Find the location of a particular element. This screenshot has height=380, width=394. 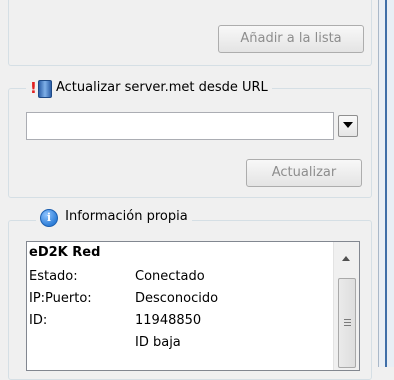

id-value: 11948850 is located at coordinates (168, 320).